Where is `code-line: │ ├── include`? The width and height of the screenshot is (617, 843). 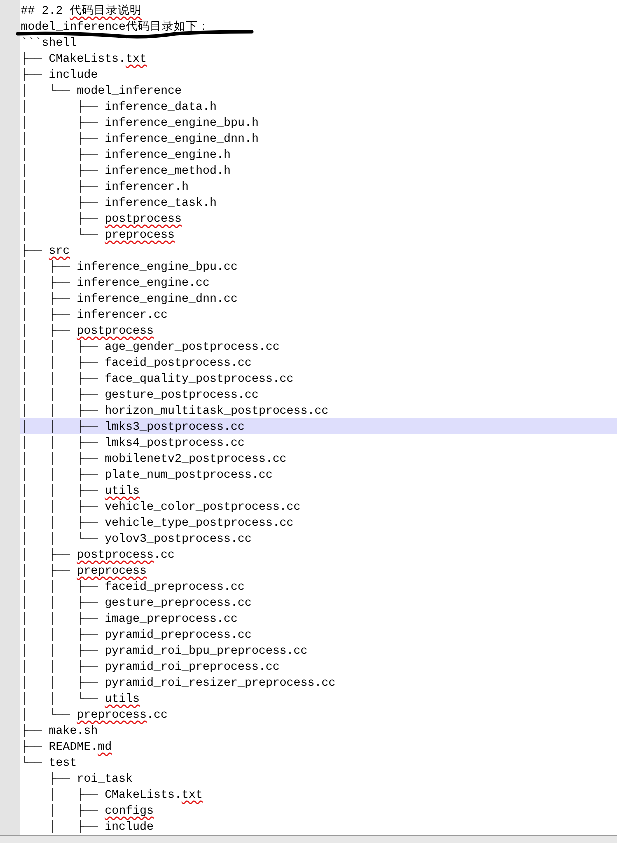 code-line: │ ├── include is located at coordinates (101, 827).